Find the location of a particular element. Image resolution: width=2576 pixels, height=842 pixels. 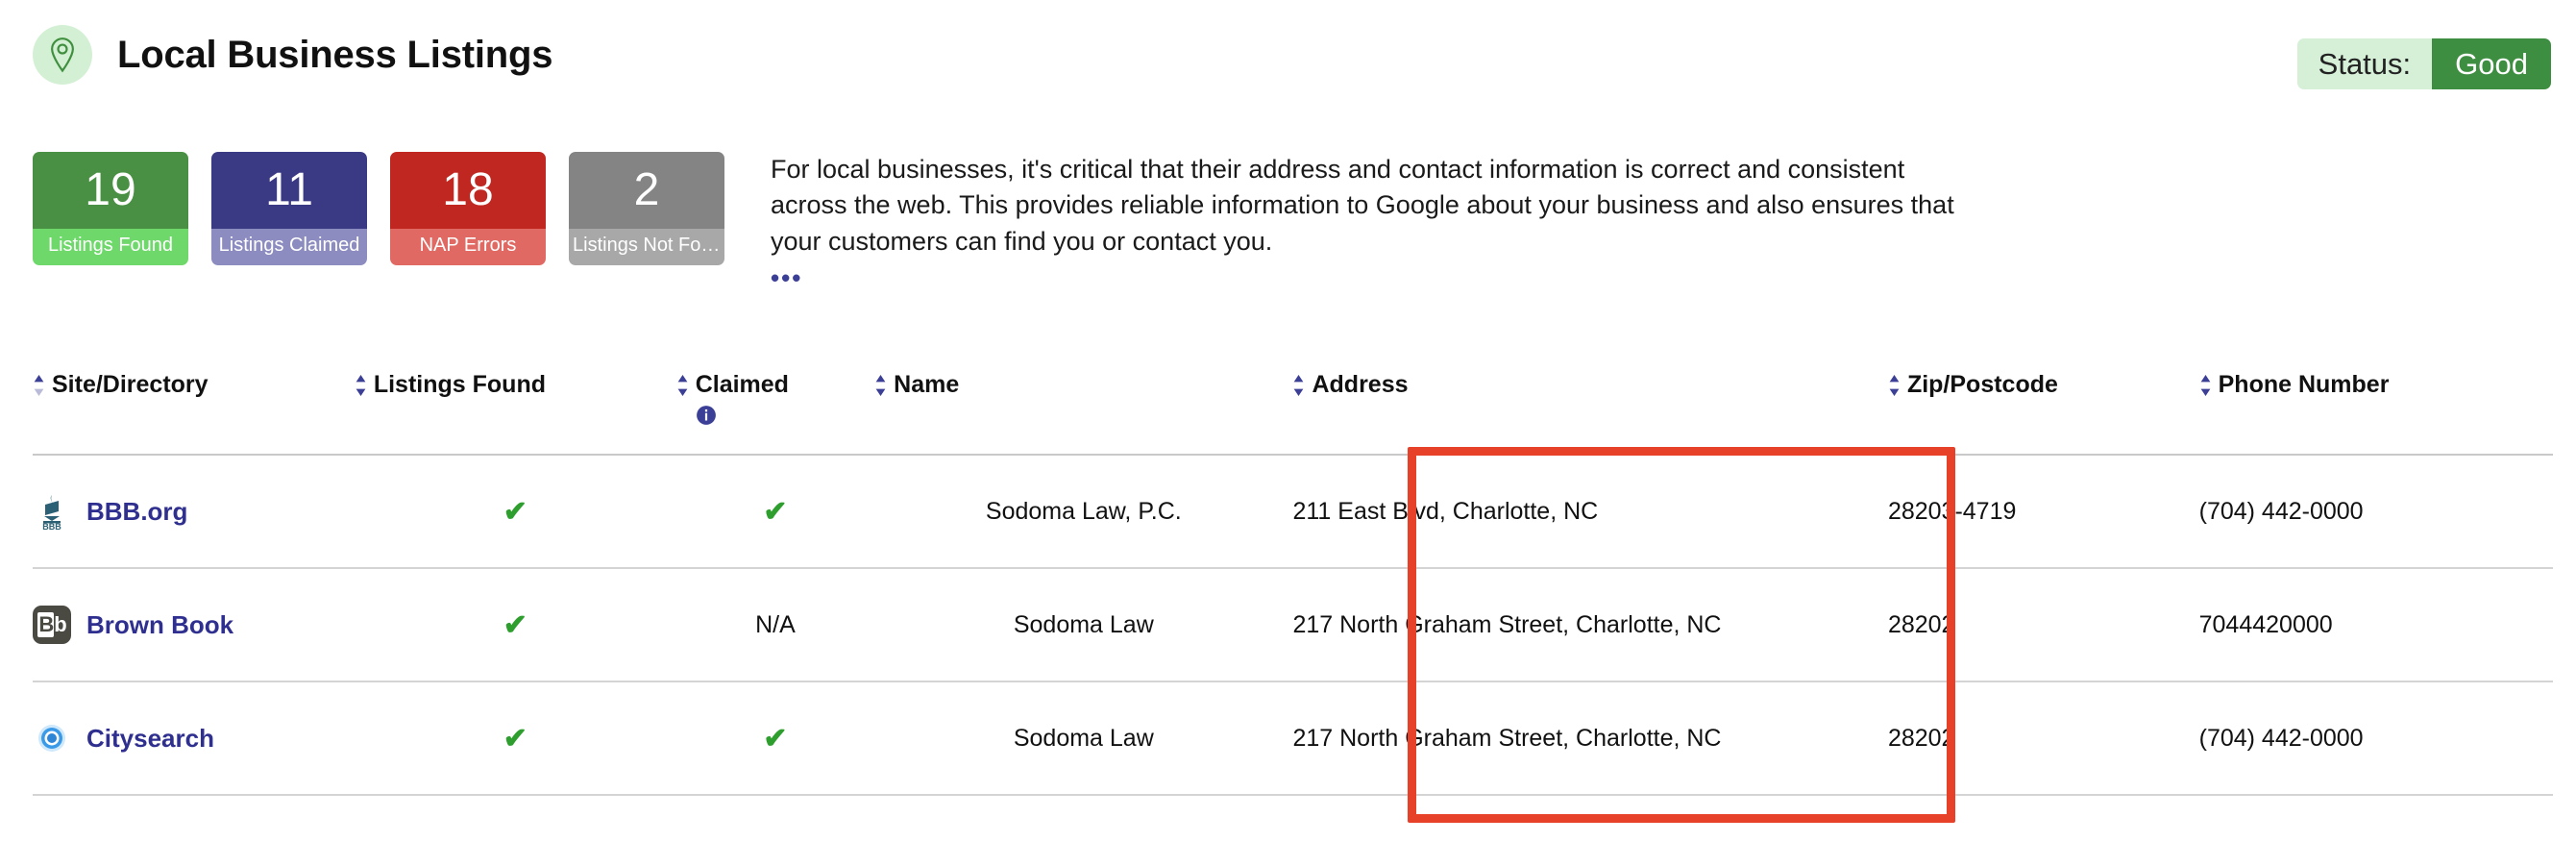

citysearch-eye-icon is located at coordinates (52, 738).